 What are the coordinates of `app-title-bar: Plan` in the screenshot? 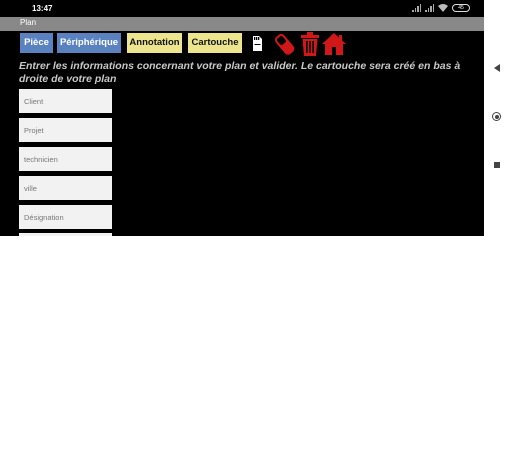 It's located at (242, 24).